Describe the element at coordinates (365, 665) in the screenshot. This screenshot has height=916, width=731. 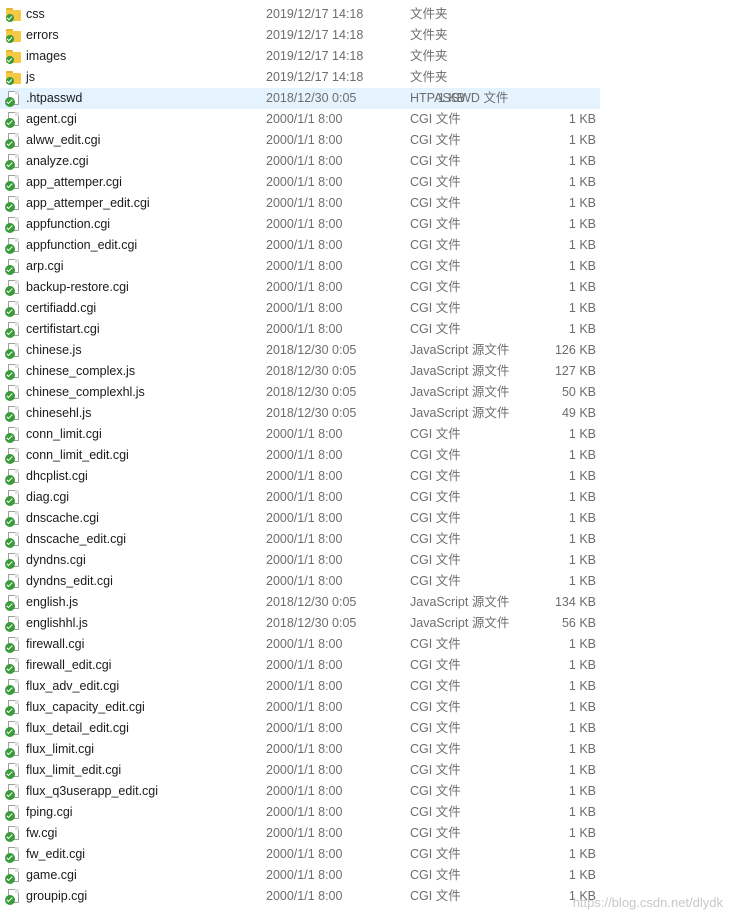
I see `file-row: firewall_edit.cgi 2000/1/1 8:00 CGI 文件 1 KB` at that location.